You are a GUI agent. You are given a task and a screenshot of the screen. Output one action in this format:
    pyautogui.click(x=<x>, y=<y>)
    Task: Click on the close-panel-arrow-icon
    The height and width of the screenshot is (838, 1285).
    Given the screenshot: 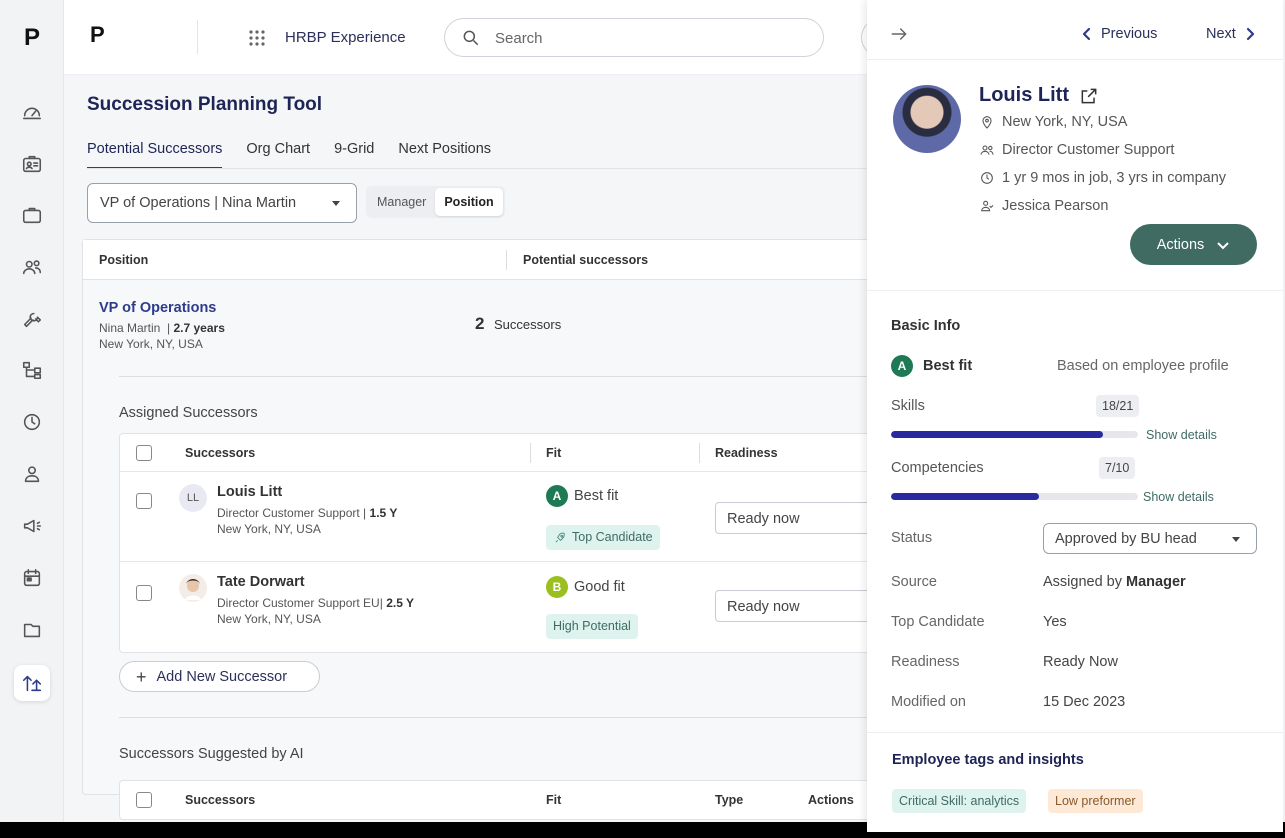 What is the action you would take?
    pyautogui.click(x=899, y=34)
    